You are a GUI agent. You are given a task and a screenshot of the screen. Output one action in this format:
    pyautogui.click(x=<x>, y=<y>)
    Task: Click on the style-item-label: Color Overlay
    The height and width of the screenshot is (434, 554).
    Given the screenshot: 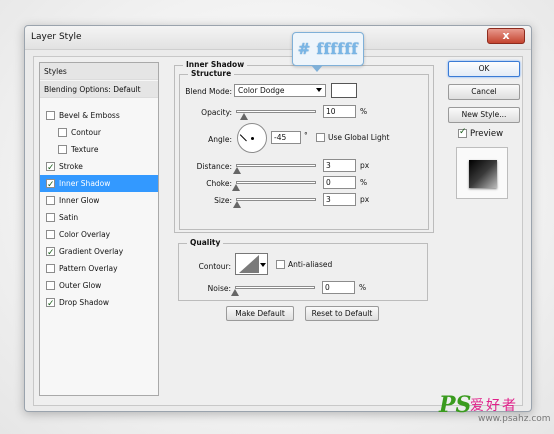 What is the action you would take?
    pyautogui.click(x=85, y=234)
    